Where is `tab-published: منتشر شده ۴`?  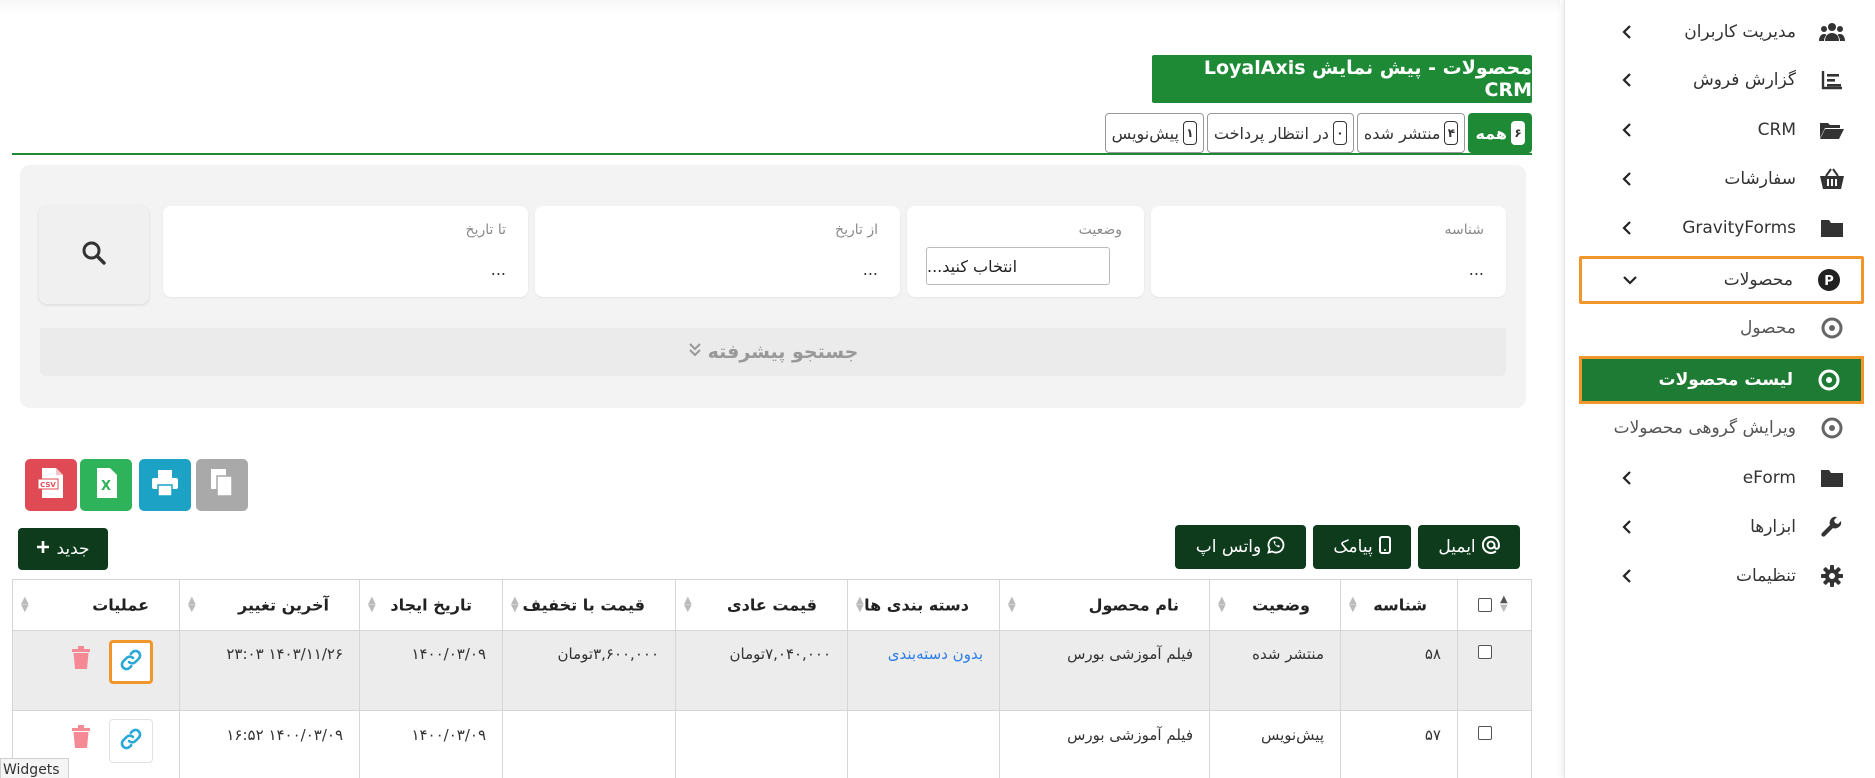 tab-published: منتشر شده ۴ is located at coordinates (1411, 133).